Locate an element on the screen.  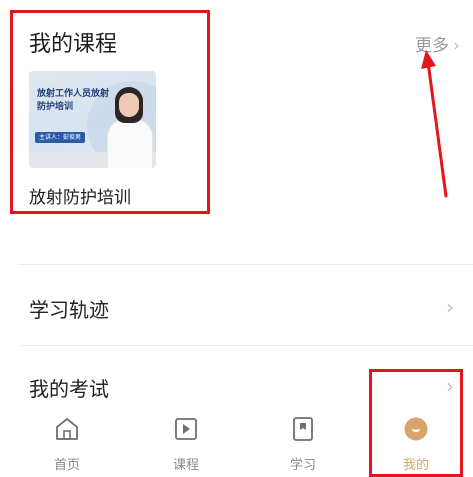
tab-label: 课程 is located at coordinates (185, 465).